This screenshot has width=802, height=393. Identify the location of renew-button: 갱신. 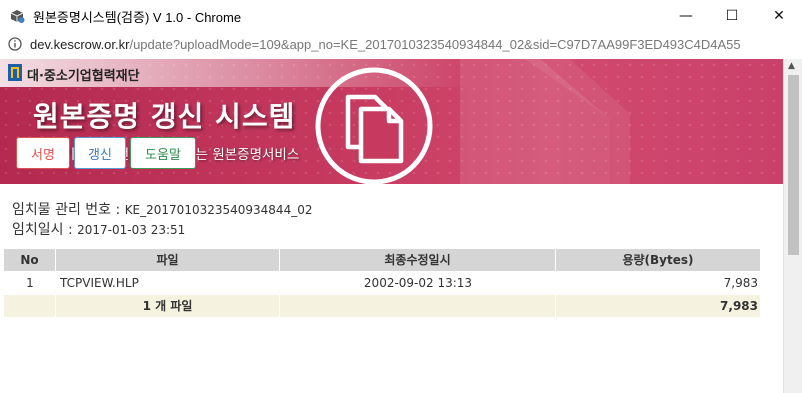
(100, 153).